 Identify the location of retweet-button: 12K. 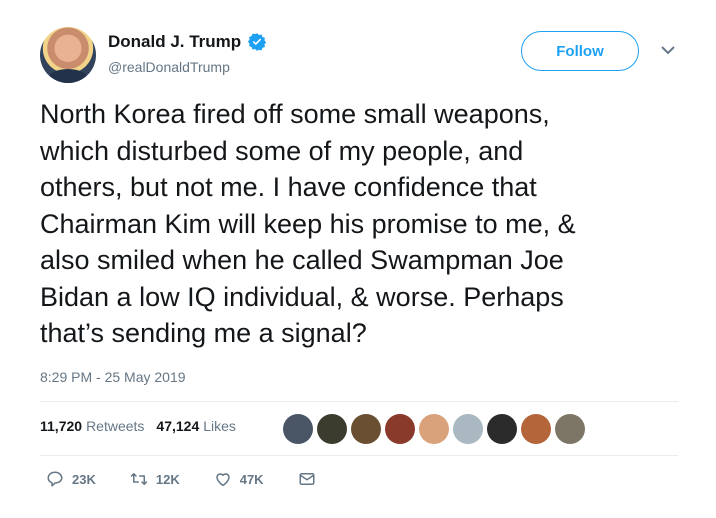
(155, 479).